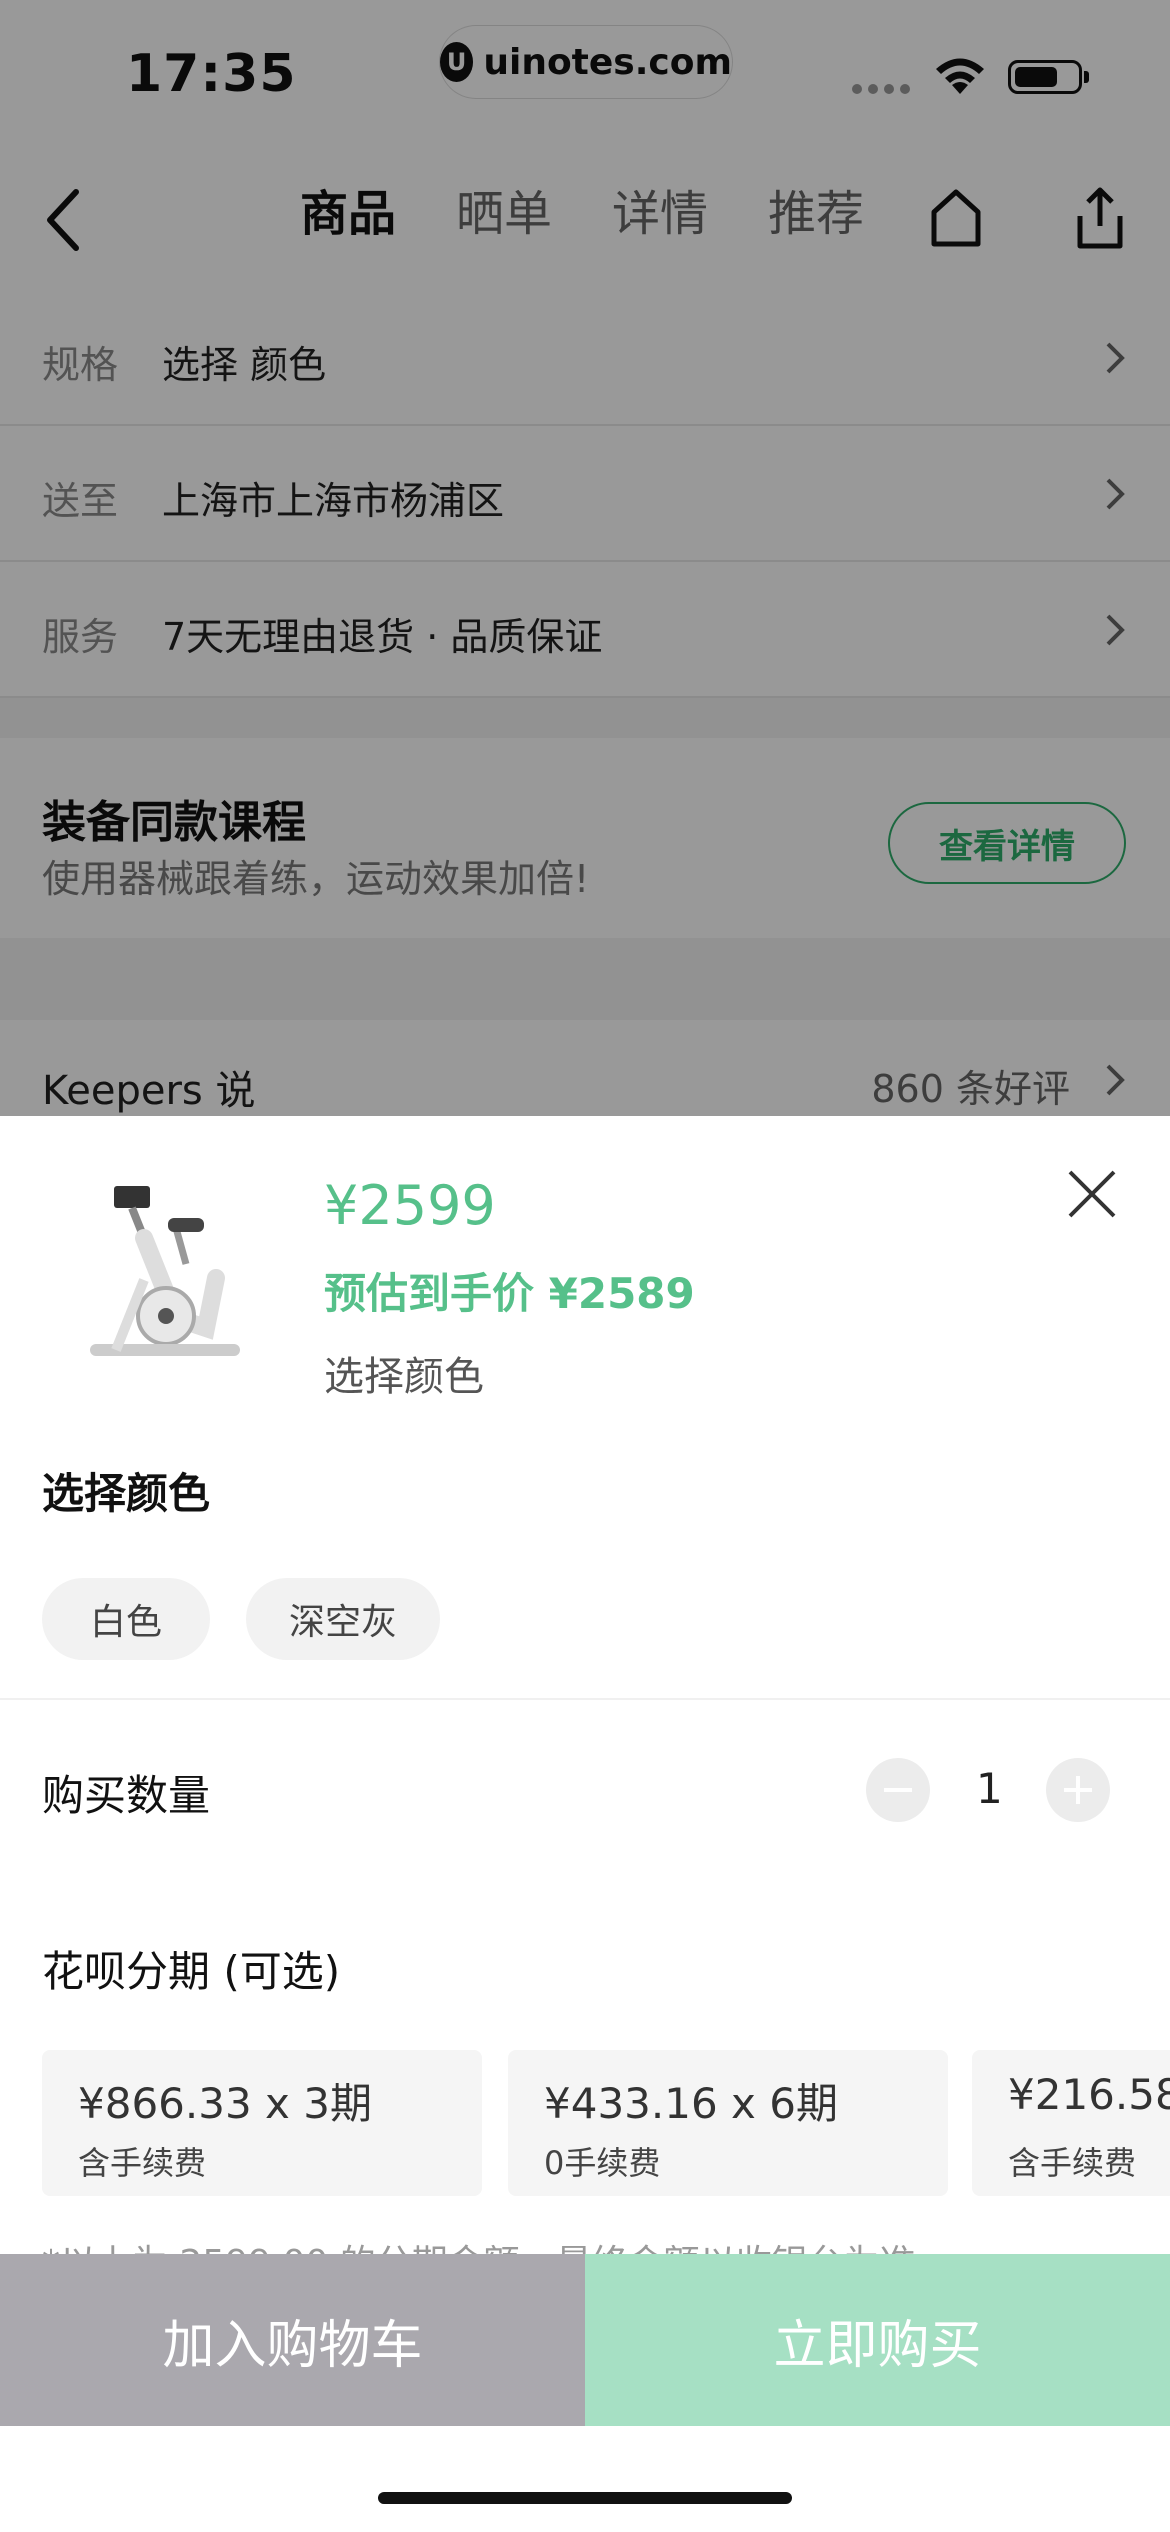 The height and width of the screenshot is (2532, 1170). I want to click on quantity-value: 1, so click(989, 1788).